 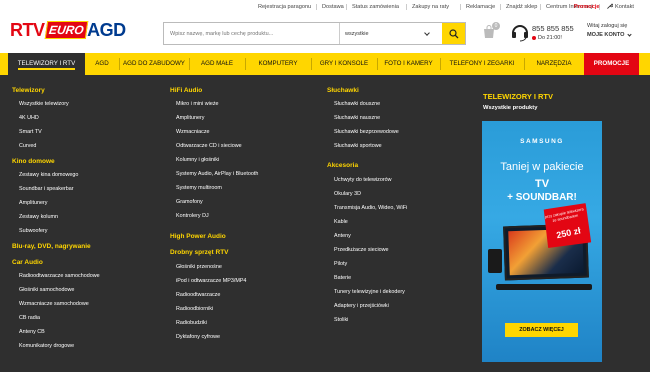 I want to click on menu-link: Kolumny i głośniki, so click(x=197, y=160).